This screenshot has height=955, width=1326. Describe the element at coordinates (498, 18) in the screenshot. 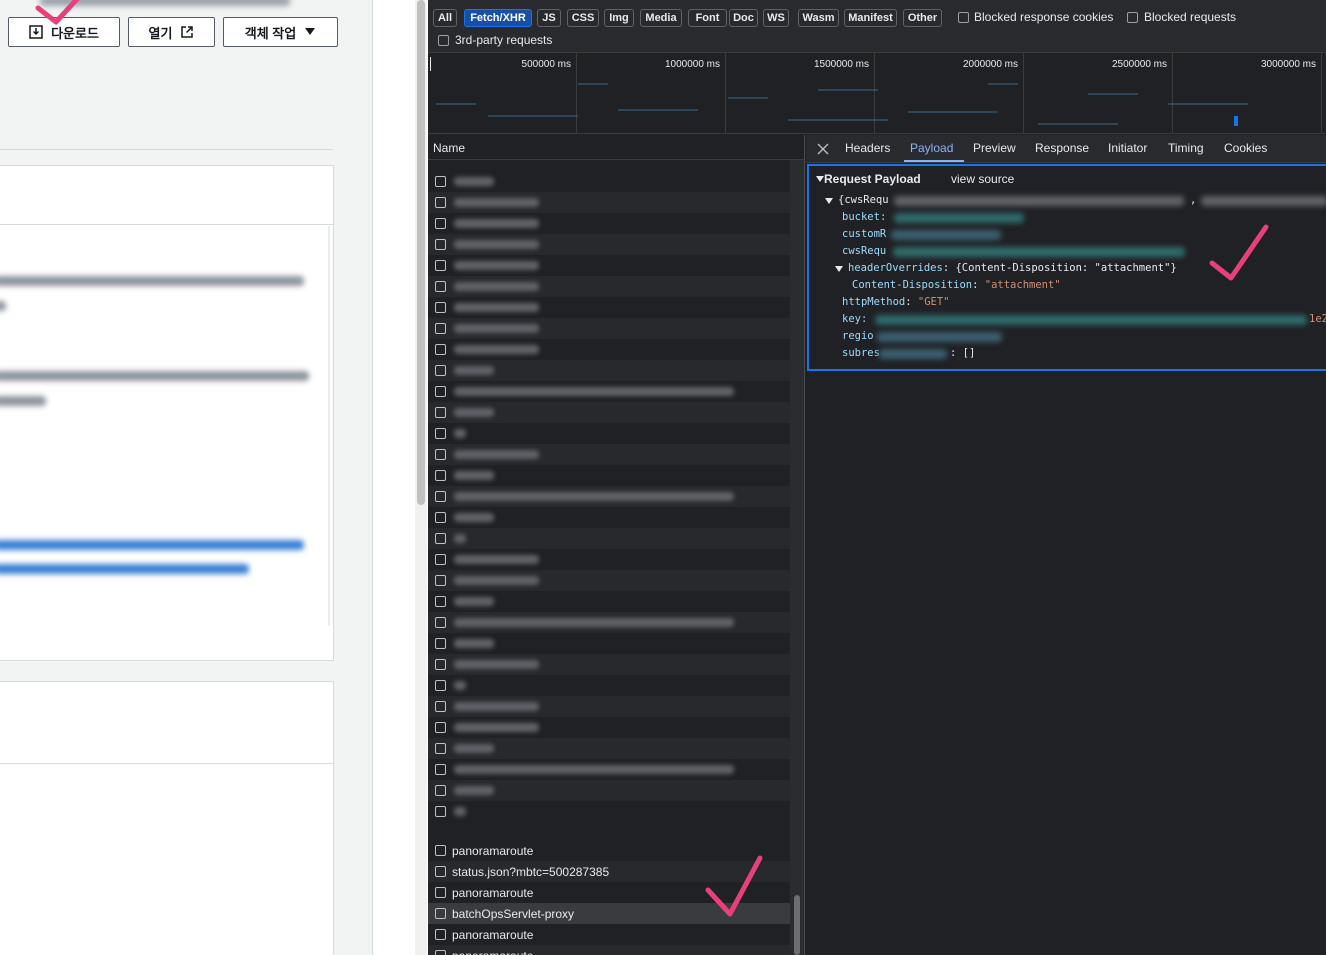

I see `filter-fetch-xhr: Fetch/XHR` at that location.